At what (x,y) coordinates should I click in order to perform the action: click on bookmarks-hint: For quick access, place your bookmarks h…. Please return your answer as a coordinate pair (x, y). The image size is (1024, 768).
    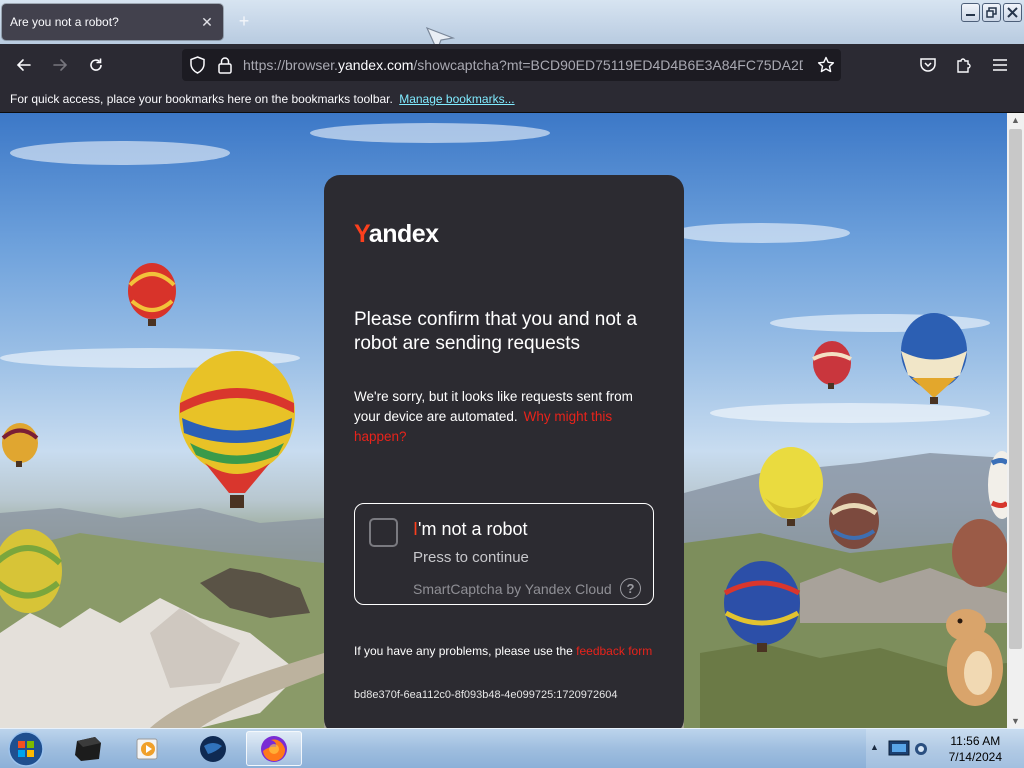
    Looking at the image, I should click on (201, 99).